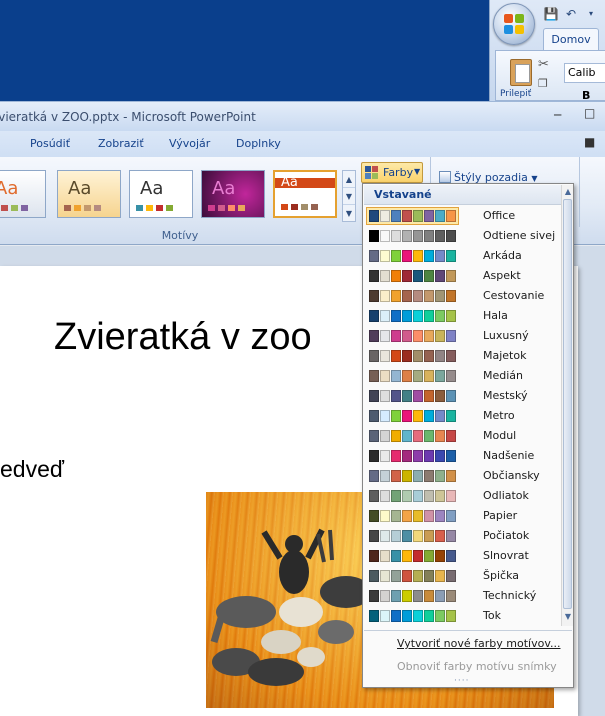 The image size is (605, 716). What do you see at coordinates (121, 143) in the screenshot?
I see `tab-view: Zobraziť` at bounding box center [121, 143].